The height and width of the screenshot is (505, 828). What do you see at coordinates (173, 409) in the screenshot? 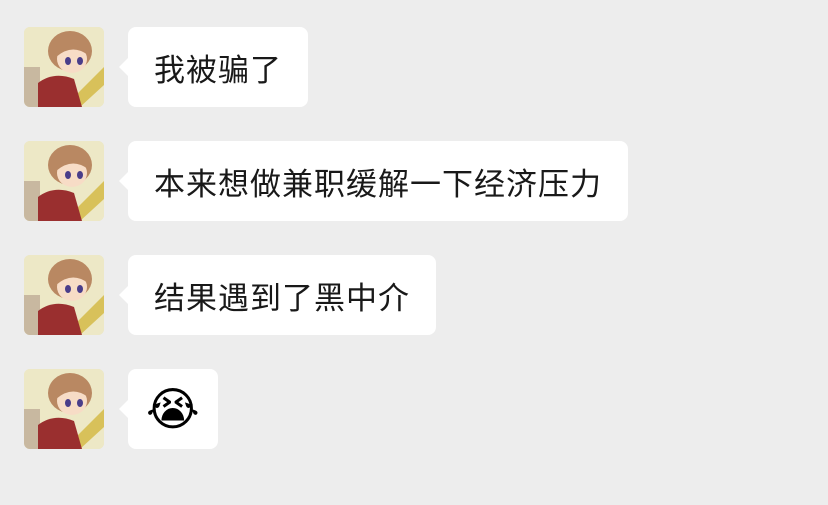
I see `loudly-crying-face-icon: 😭` at bounding box center [173, 409].